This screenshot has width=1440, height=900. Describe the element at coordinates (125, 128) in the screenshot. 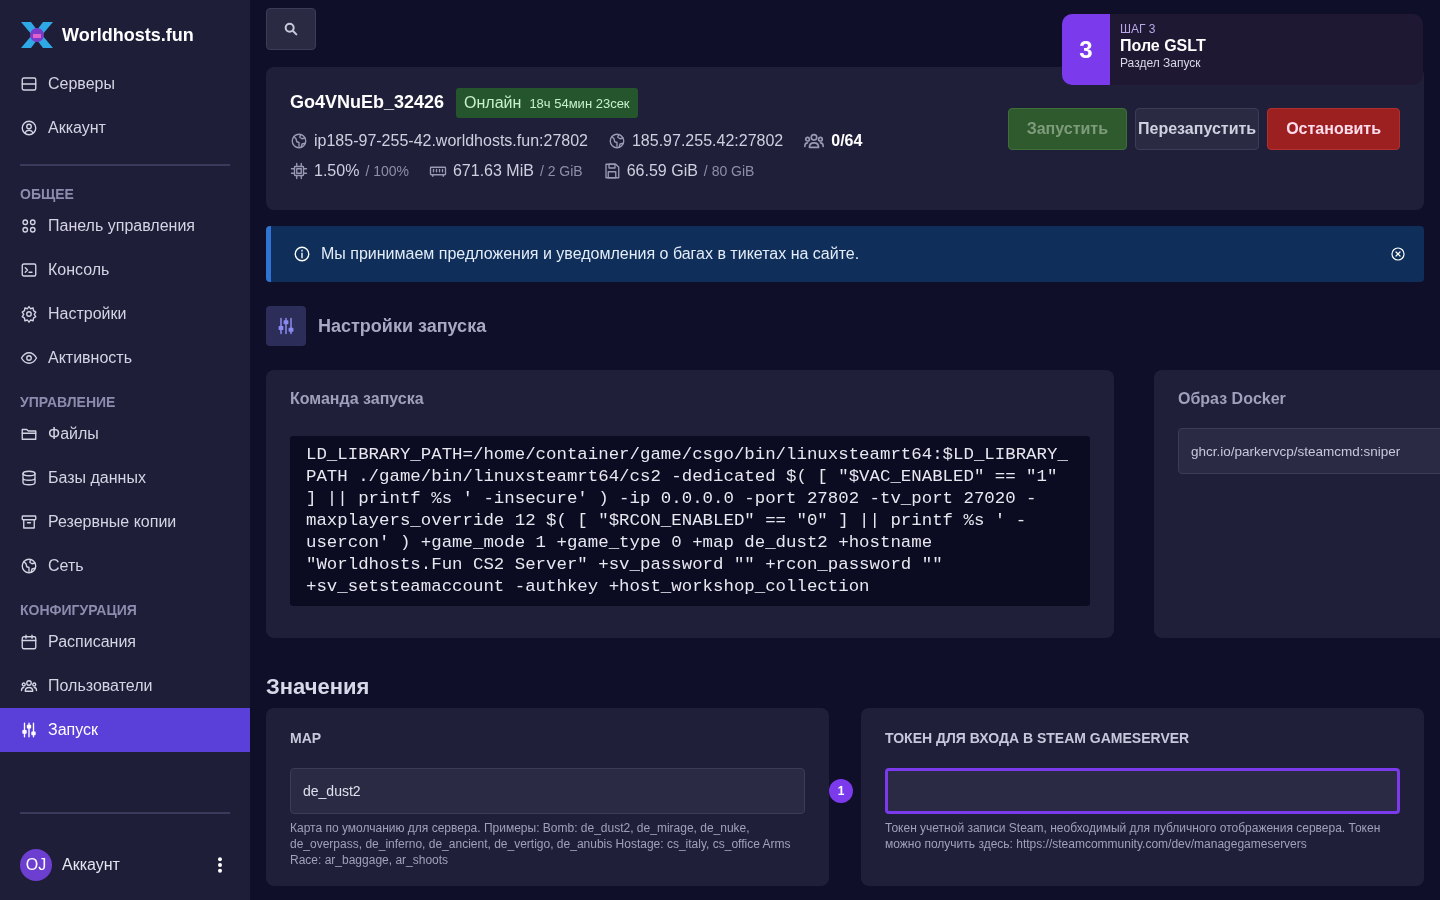

I see `sidebar-item: Аккаунт` at that location.